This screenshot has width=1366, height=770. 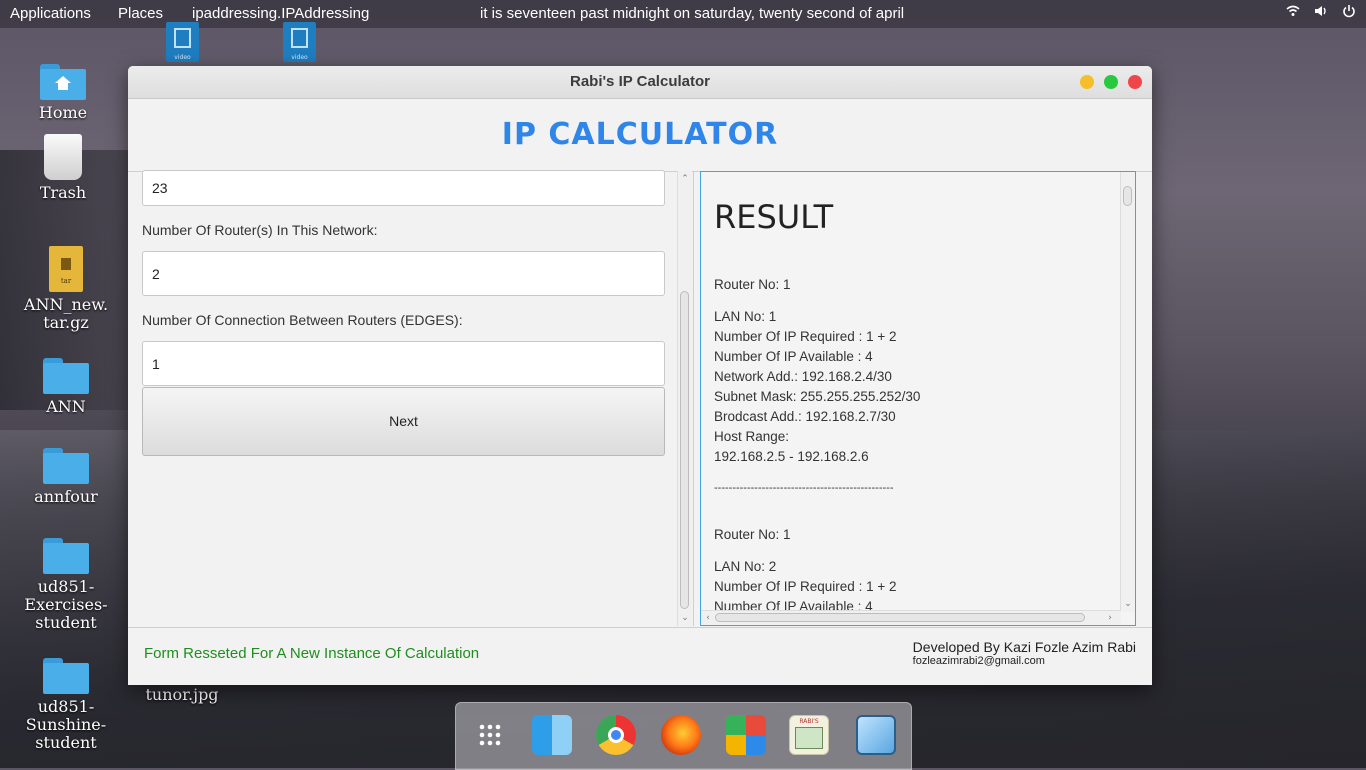 What do you see at coordinates (552, 735) in the screenshot?
I see `finder-icon` at bounding box center [552, 735].